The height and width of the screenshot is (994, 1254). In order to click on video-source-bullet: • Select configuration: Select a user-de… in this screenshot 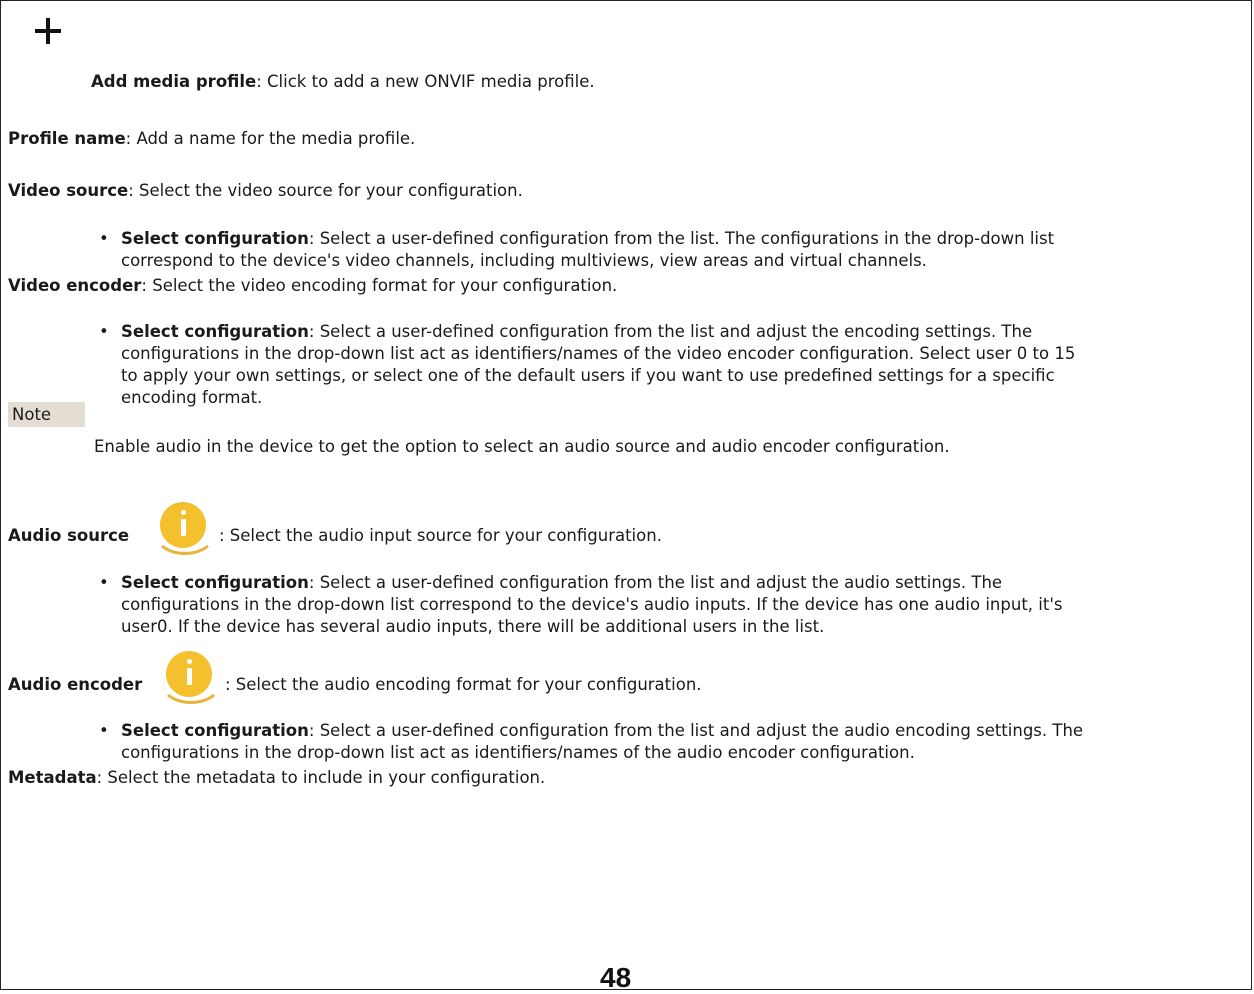, I will do `click(577, 249)`.